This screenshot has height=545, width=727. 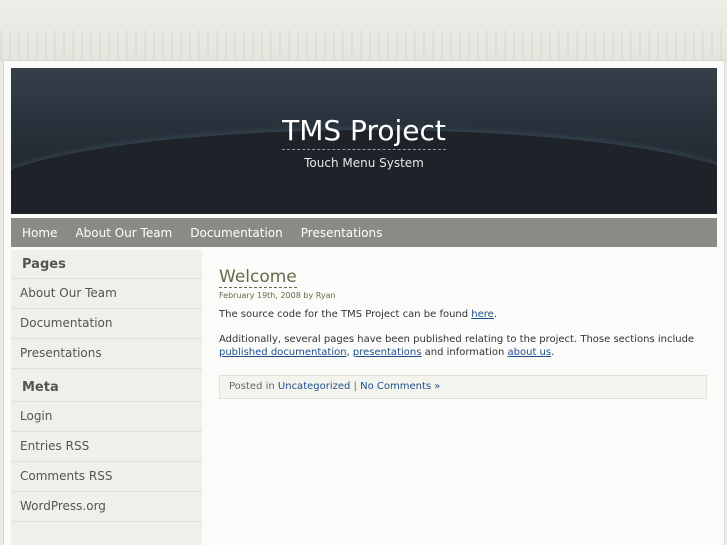 What do you see at coordinates (106, 477) in the screenshot?
I see `sidebar-item-comments-rss: Comments RSS` at bounding box center [106, 477].